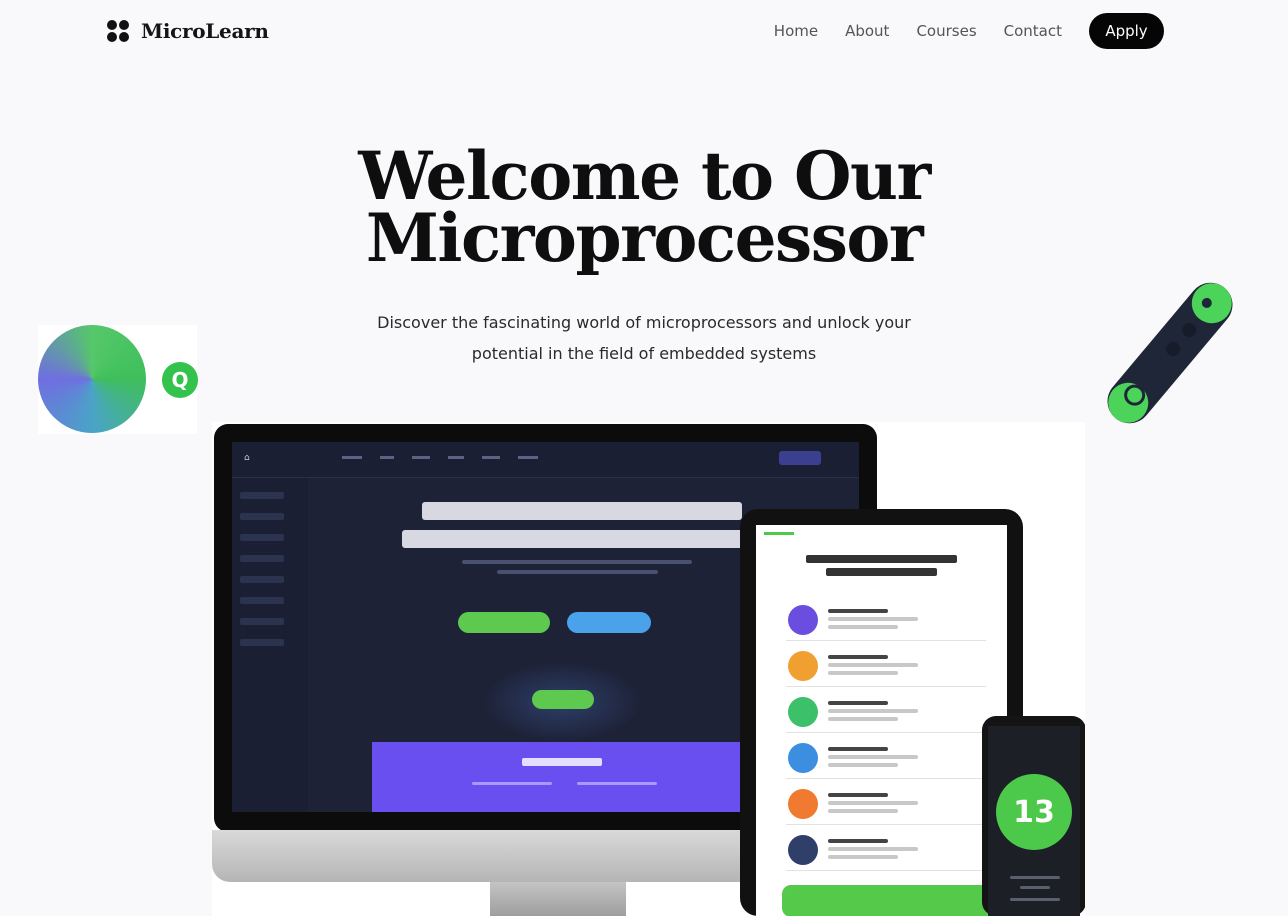  I want to click on tablet-title-graphic, so click(881, 565).